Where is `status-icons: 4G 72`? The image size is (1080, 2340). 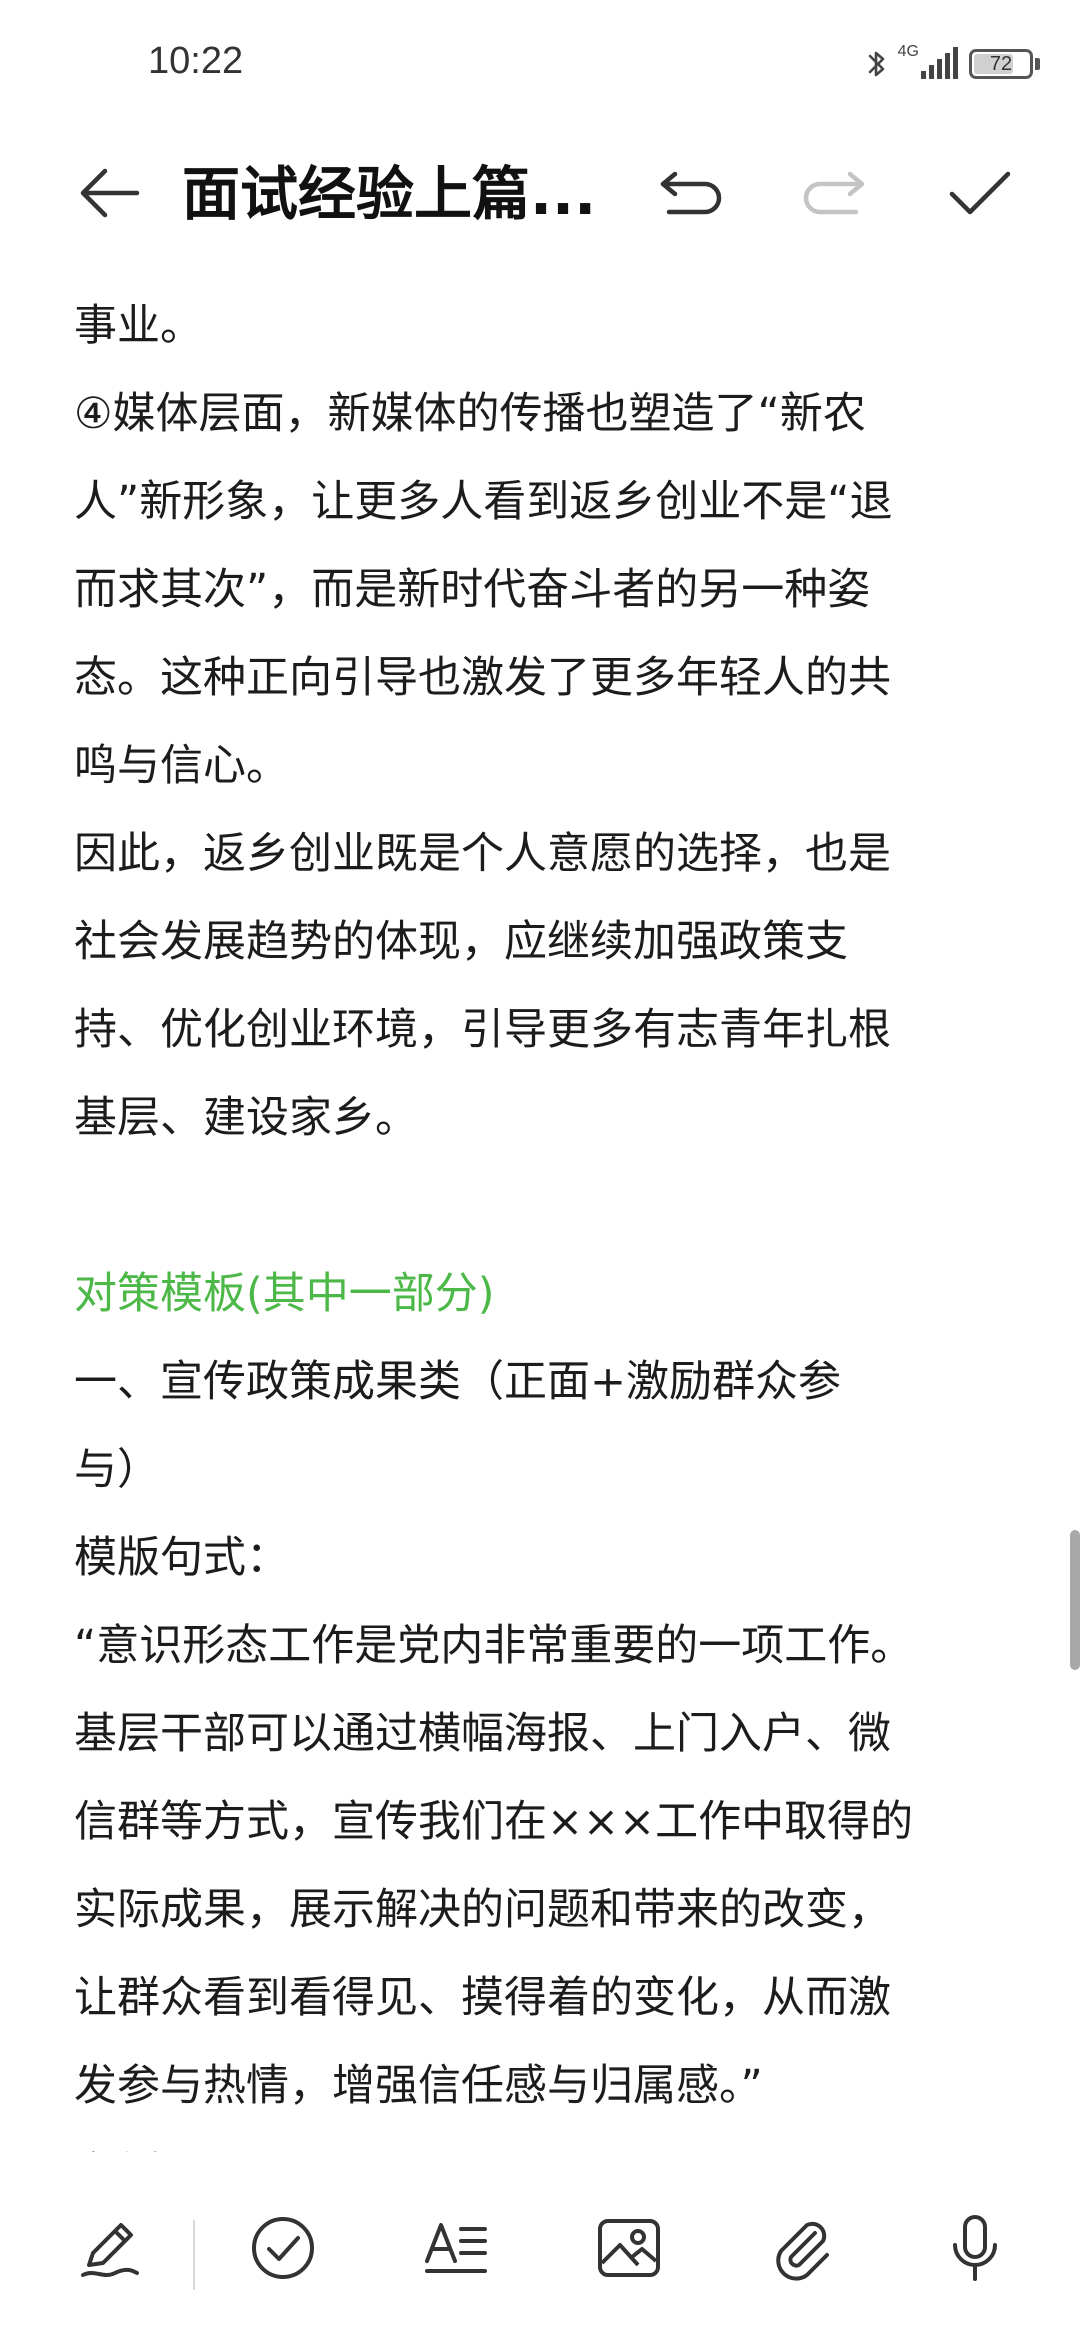 status-icons: 4G 72 is located at coordinates (953, 63).